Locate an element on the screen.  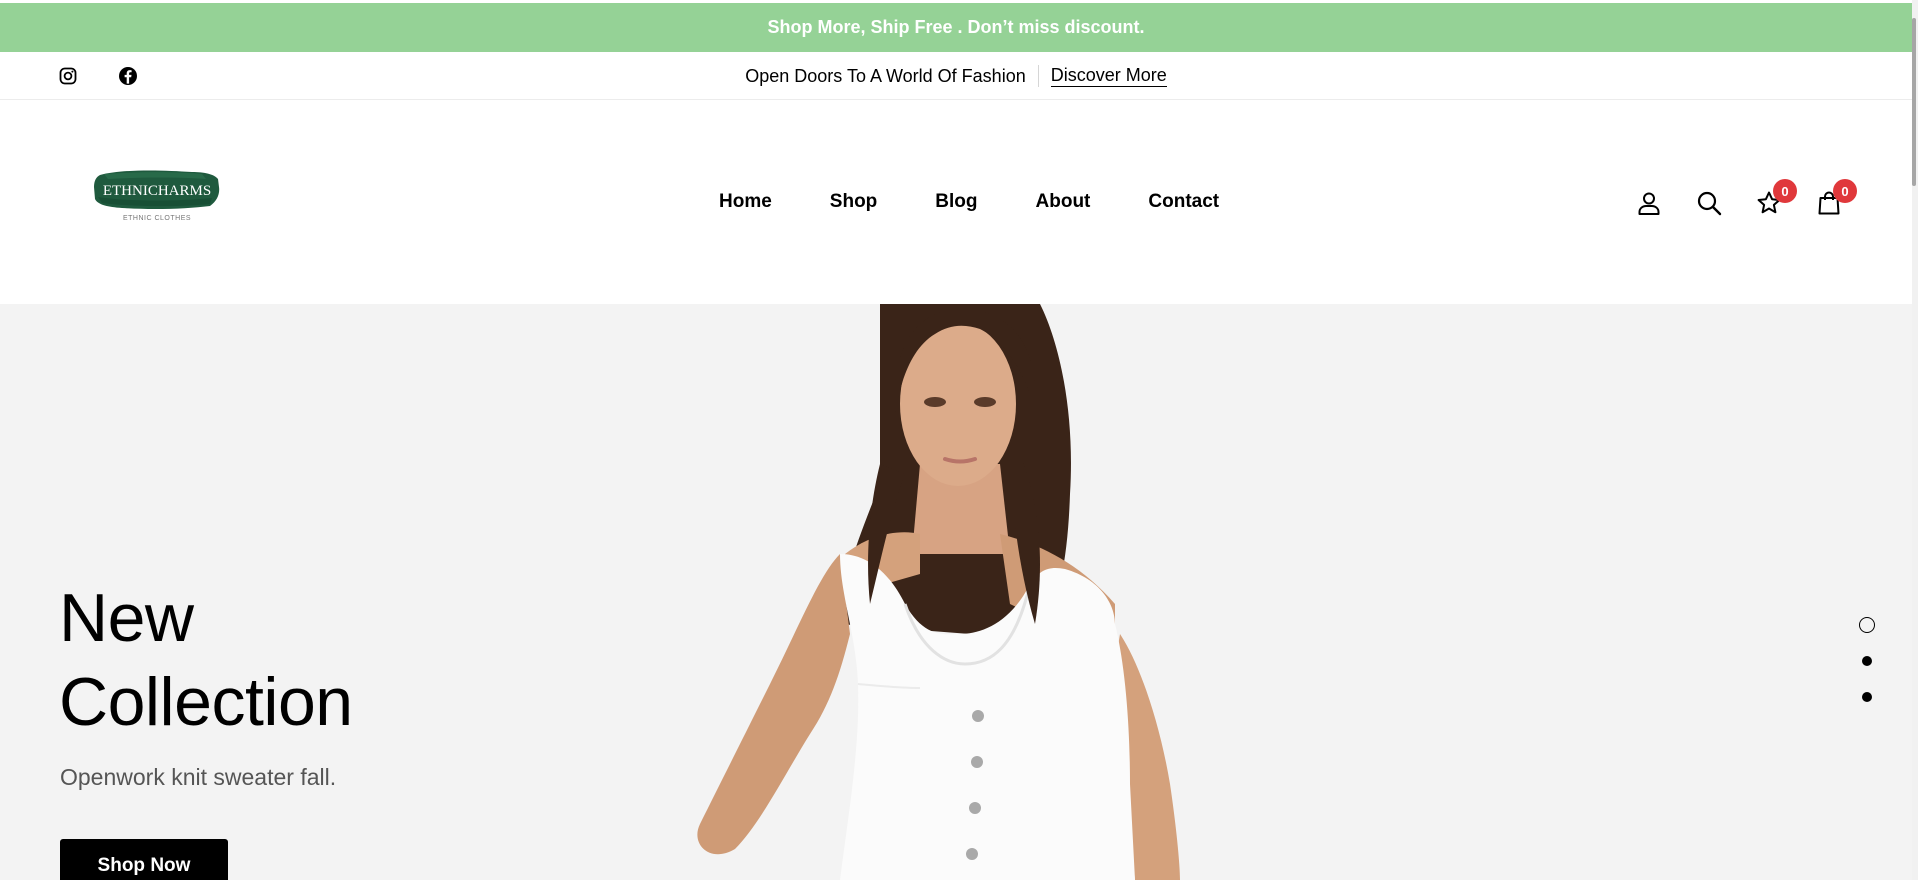
cart-icon: 0 is located at coordinates (1836, 198).